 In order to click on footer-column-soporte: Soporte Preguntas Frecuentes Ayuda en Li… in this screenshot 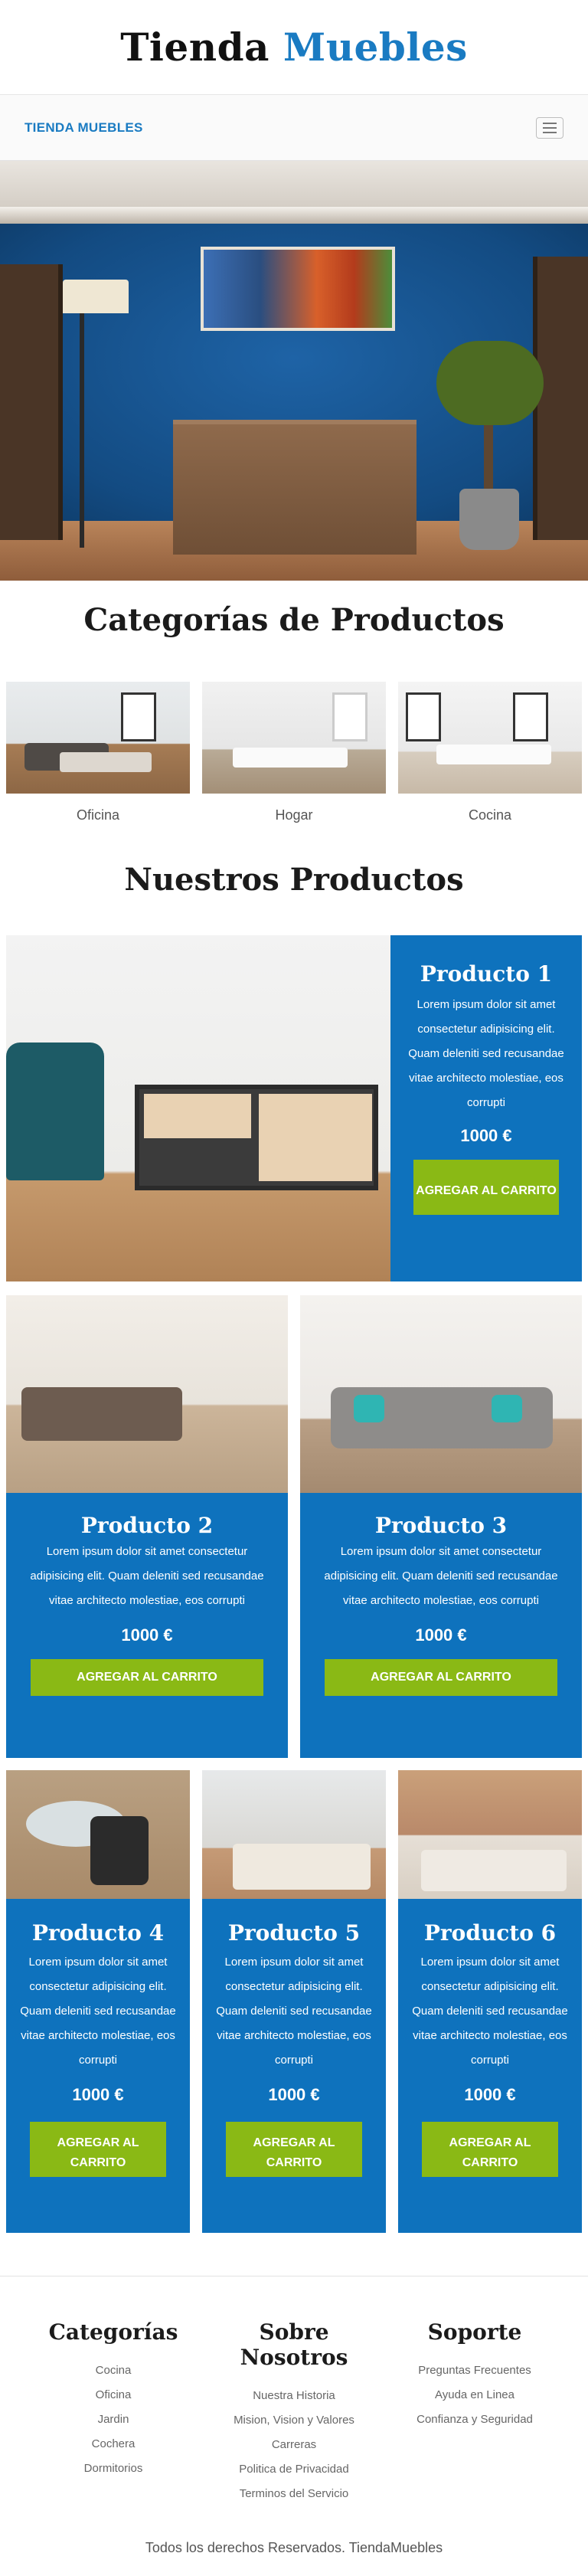, I will do `click(475, 2412)`.